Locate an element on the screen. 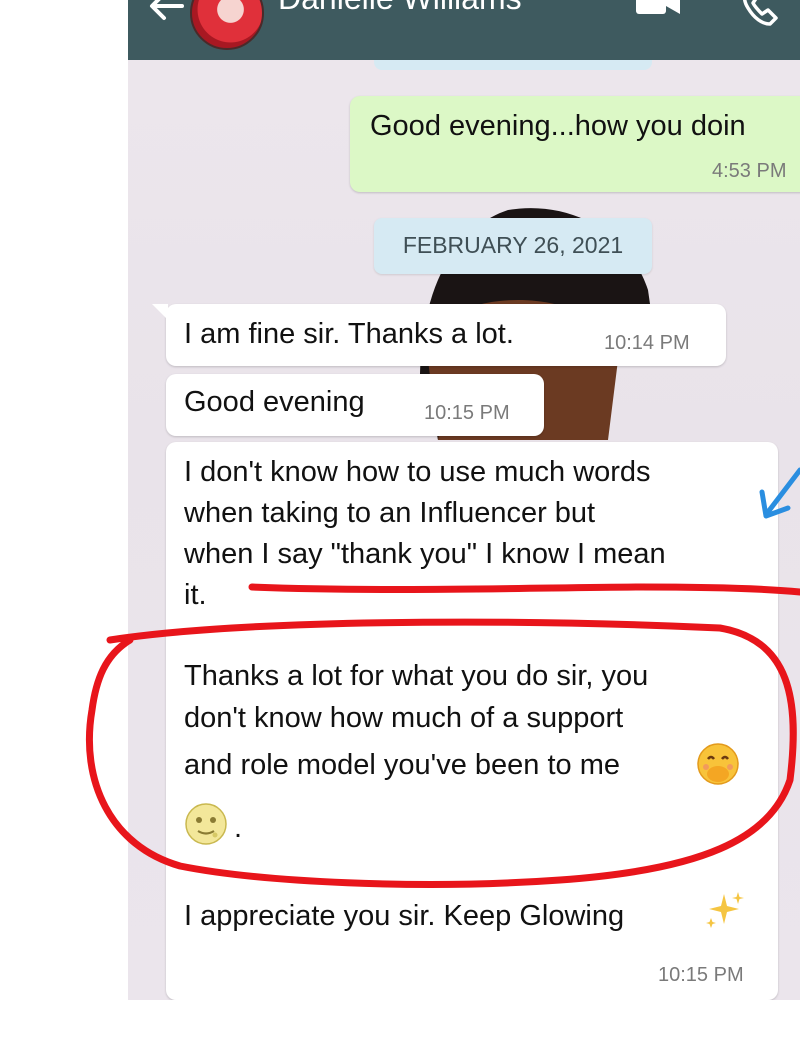 This screenshot has width=800, height=1044. contact-name: Danielle Williams is located at coordinates (400, 8).